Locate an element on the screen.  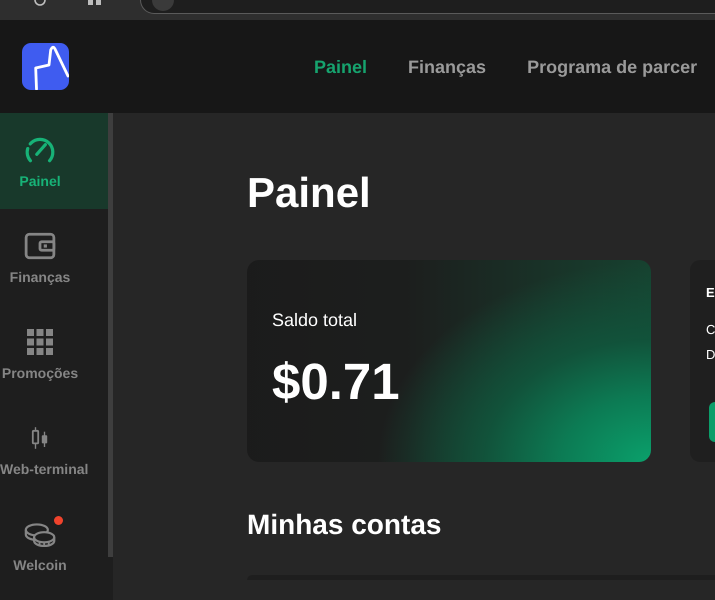
wallet-icon is located at coordinates (40, 246).